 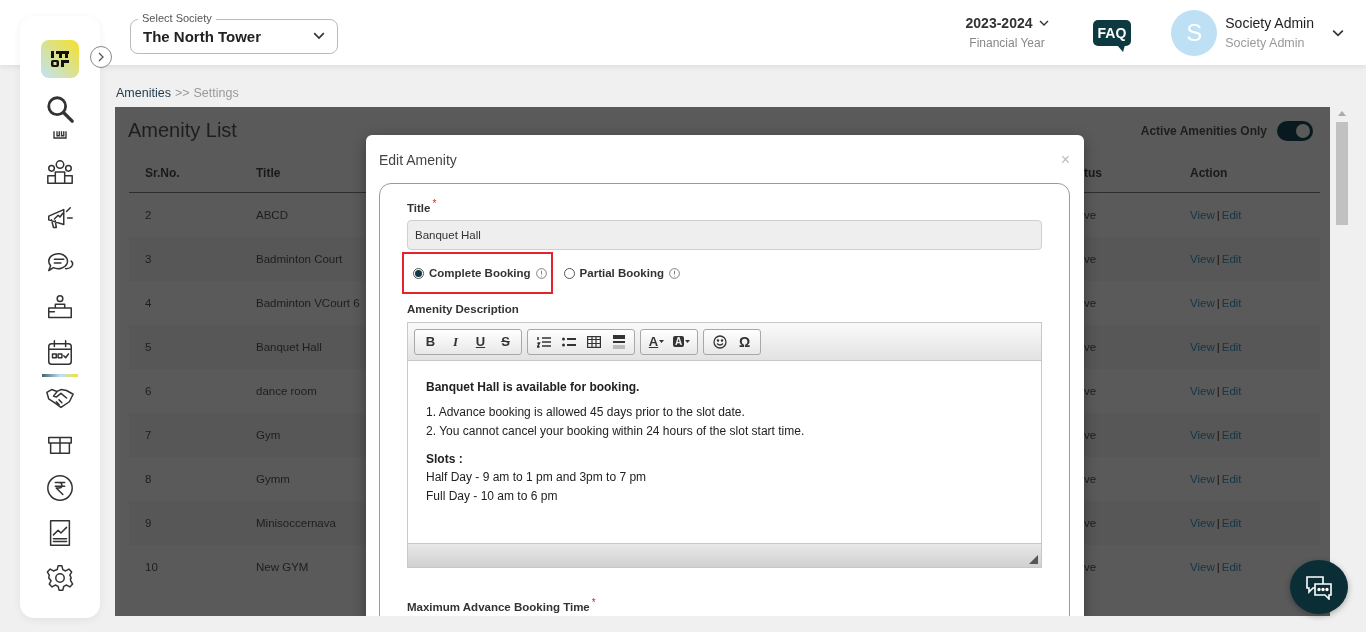 What do you see at coordinates (272, 215) in the screenshot?
I see `table-cell: ABCD` at bounding box center [272, 215].